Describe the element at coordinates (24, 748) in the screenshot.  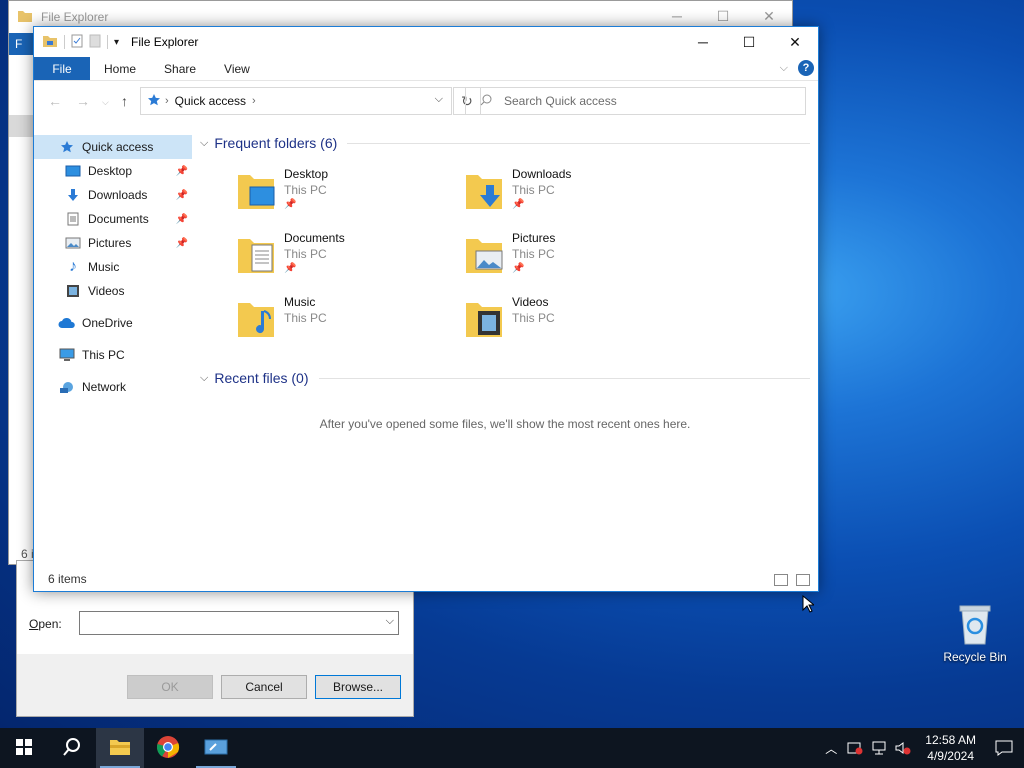
I see `start-button` at that location.